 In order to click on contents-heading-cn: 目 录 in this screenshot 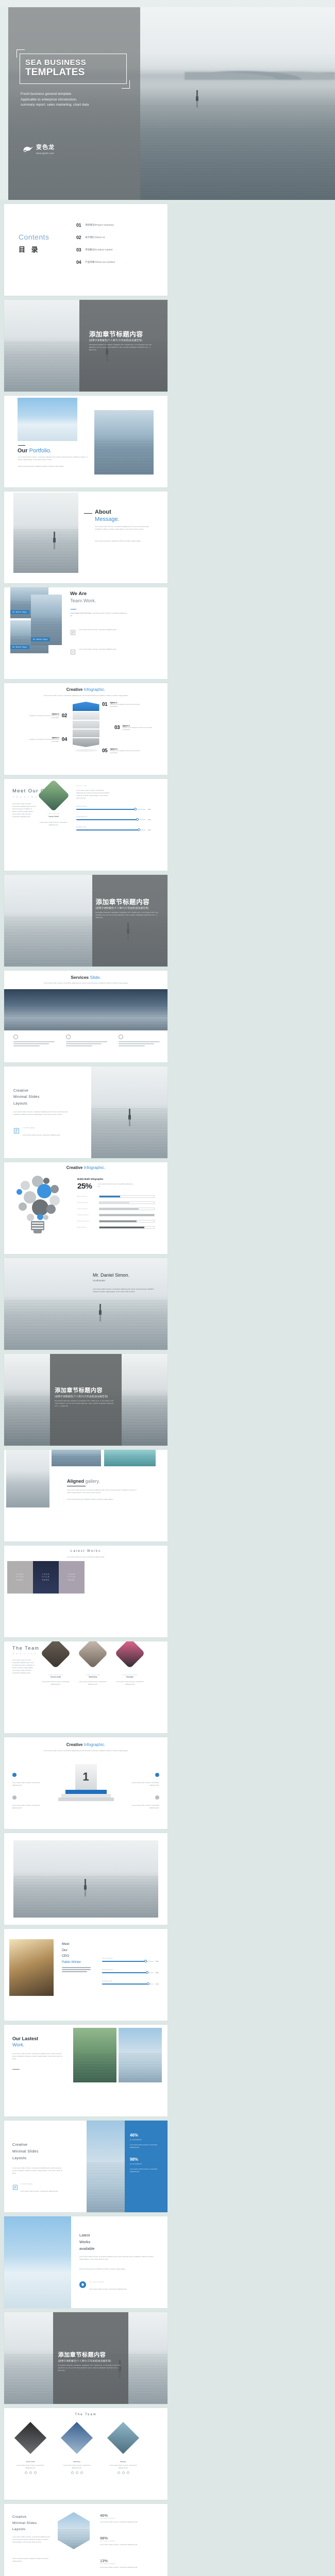, I will do `click(34, 249)`.